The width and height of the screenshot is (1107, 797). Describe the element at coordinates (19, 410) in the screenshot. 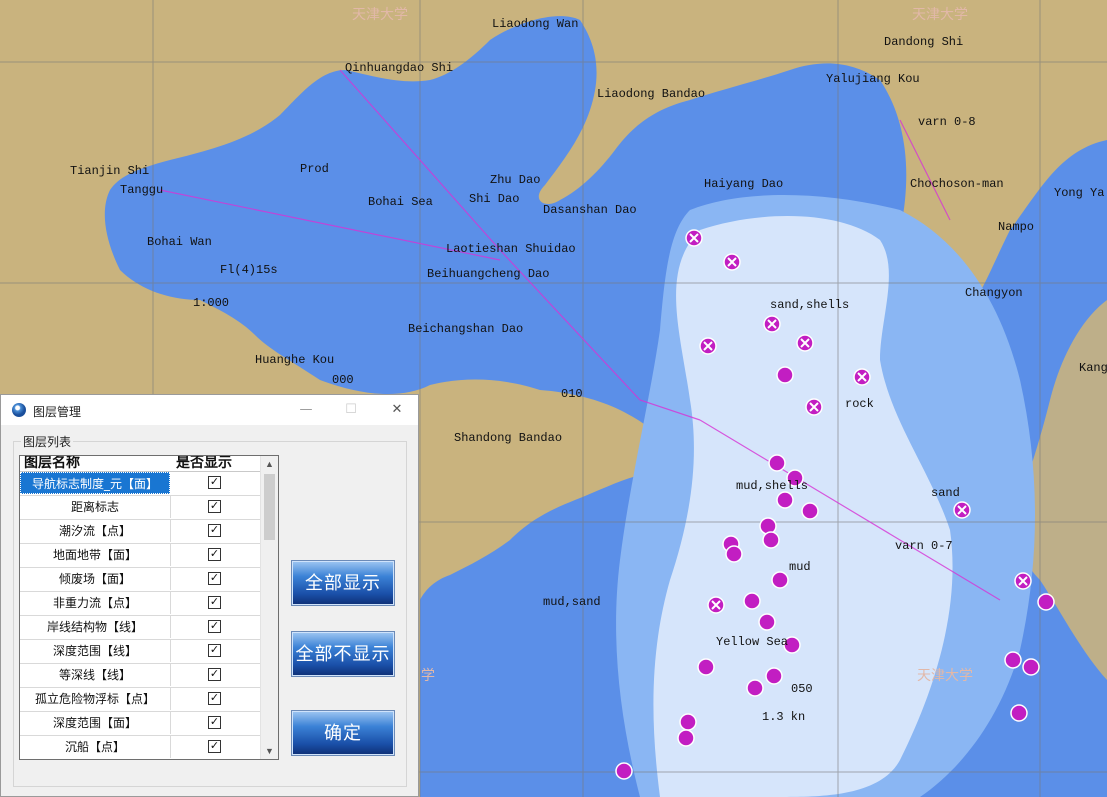

I see `app-globe-icon` at that location.